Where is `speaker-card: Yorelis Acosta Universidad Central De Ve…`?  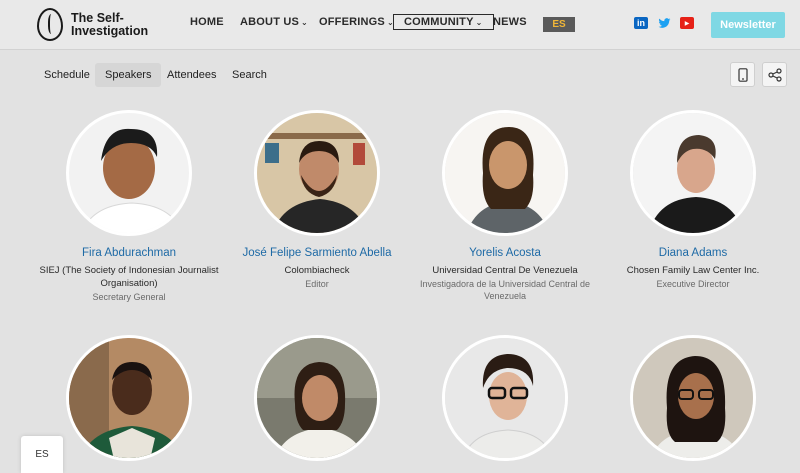 speaker-card: Yorelis Acosta Universidad Central De Ve… is located at coordinates (505, 206).